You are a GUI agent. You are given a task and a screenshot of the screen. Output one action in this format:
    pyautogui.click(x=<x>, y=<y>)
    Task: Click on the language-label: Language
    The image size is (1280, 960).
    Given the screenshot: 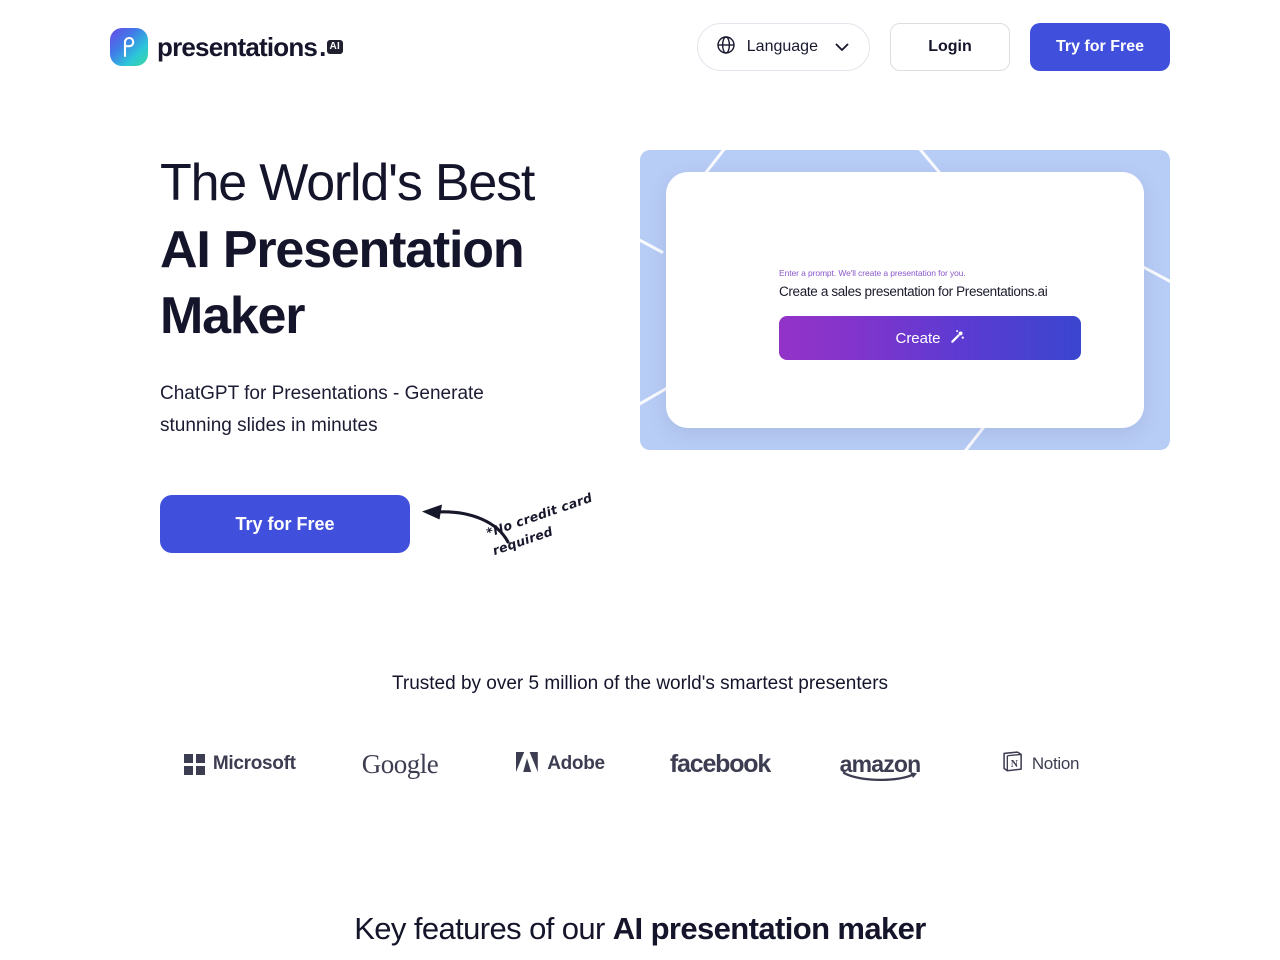 What is the action you would take?
    pyautogui.click(x=782, y=46)
    